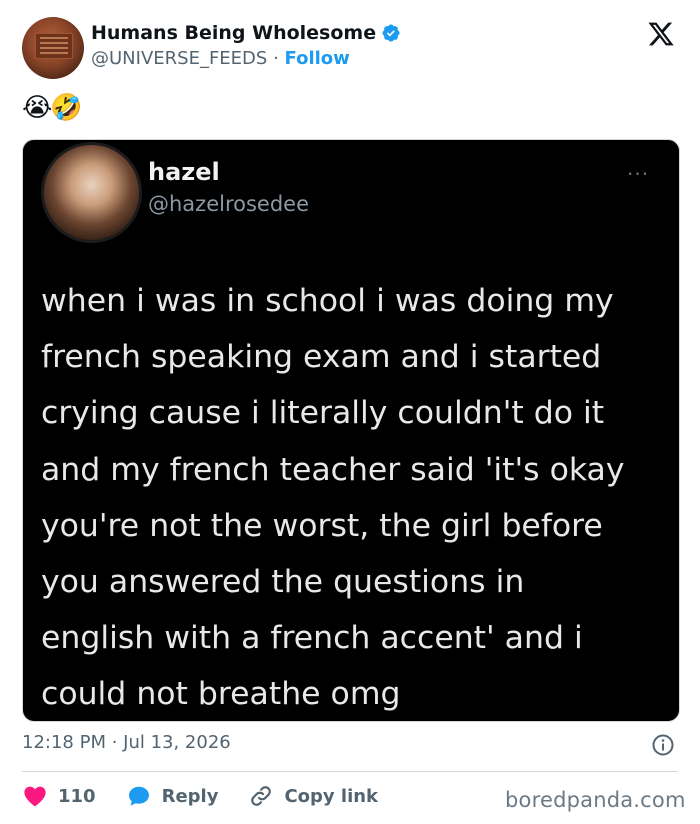 The image size is (700, 824). I want to click on copy-link-button: Copy link, so click(313, 796).